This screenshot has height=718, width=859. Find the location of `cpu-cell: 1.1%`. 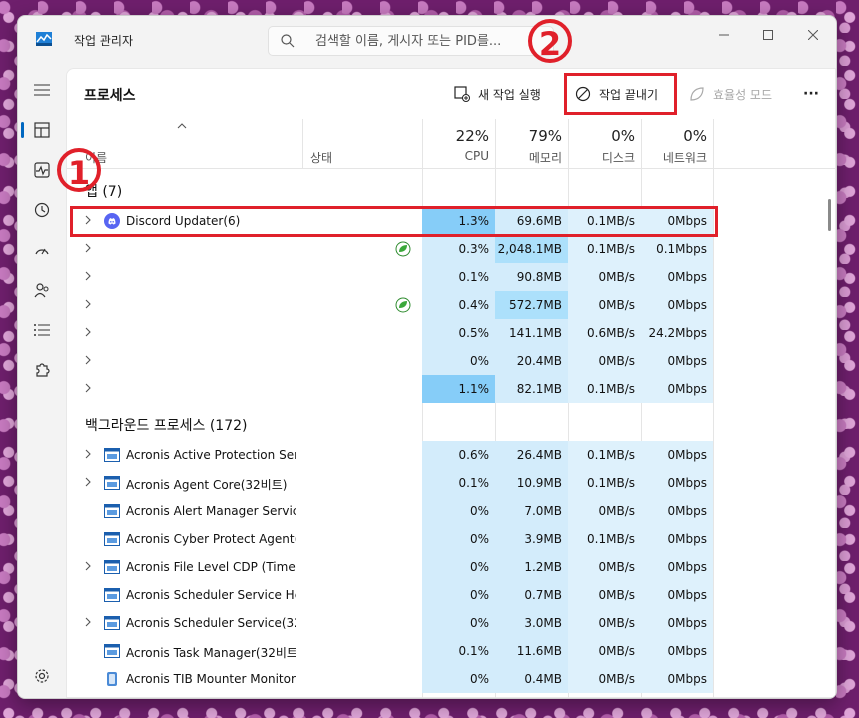

cpu-cell: 1.1% is located at coordinates (458, 389).